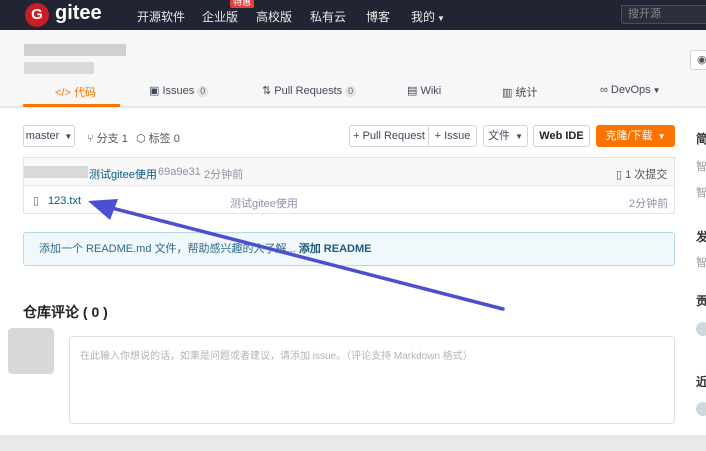  Describe the element at coordinates (423, 17) in the screenshot. I see `nav-mine-label: 我的` at that location.